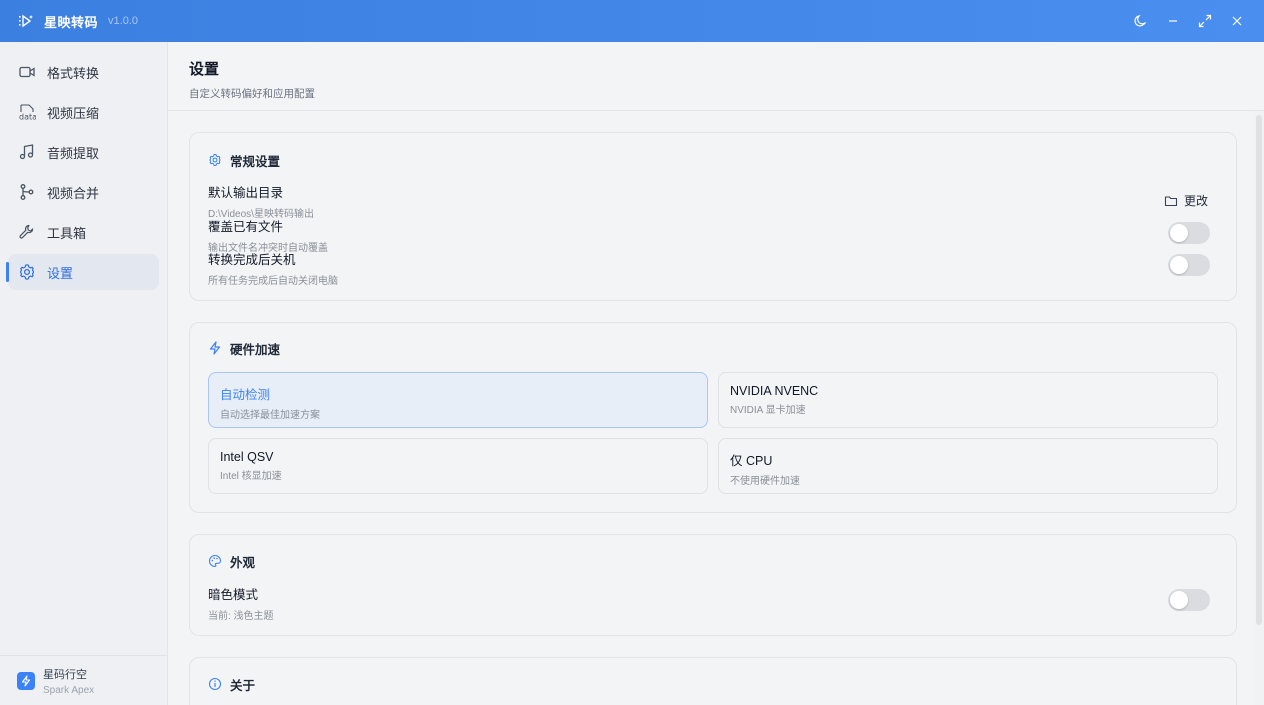  Describe the element at coordinates (27, 152) in the screenshot. I see `music-icon` at that location.